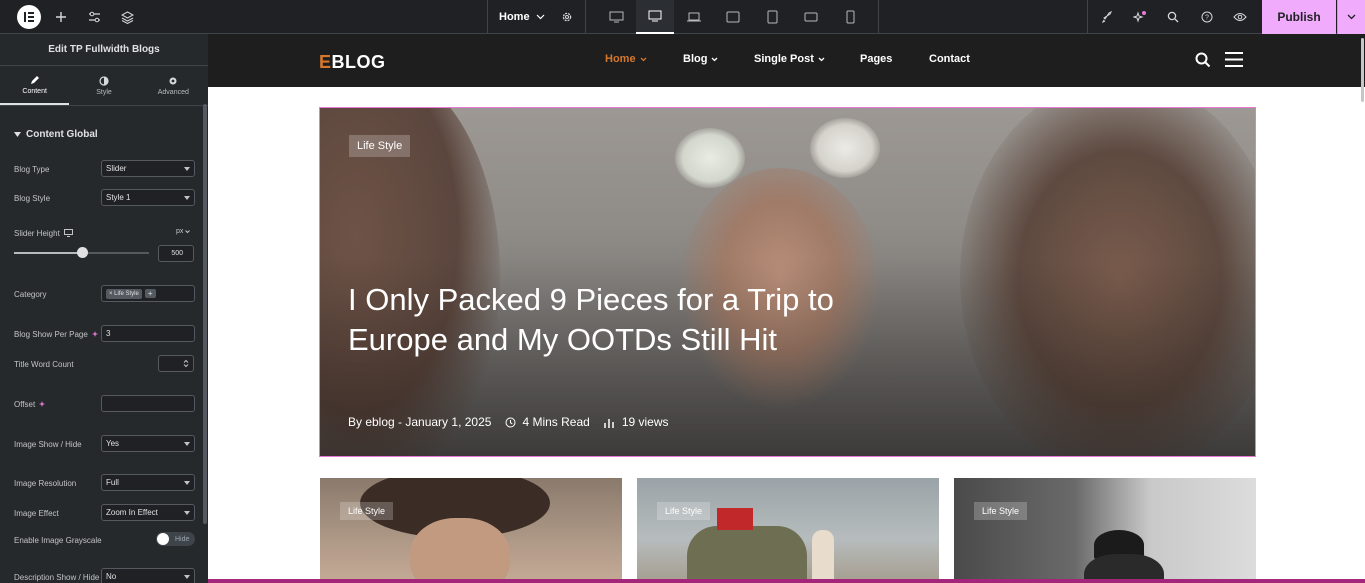 The width and height of the screenshot is (1365, 583). What do you see at coordinates (148, 443) in the screenshot?
I see `image-show-hide-select: Yes` at bounding box center [148, 443].